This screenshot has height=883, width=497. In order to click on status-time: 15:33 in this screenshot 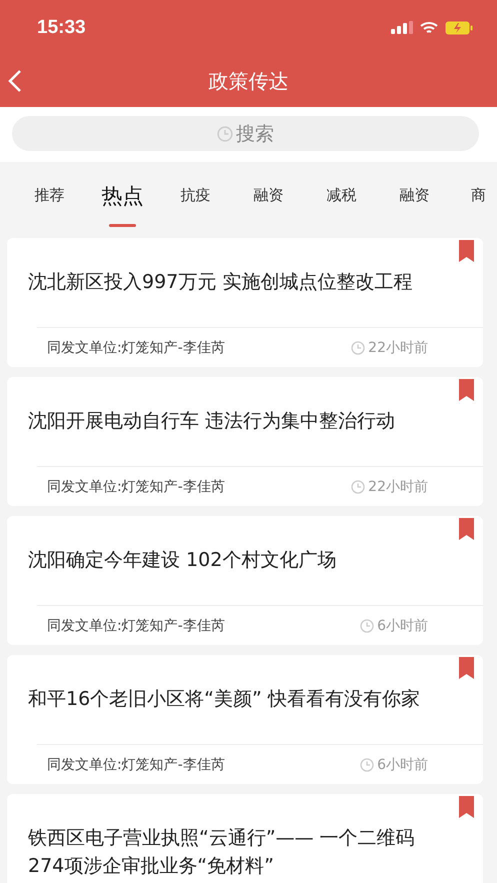, I will do `click(61, 27)`.